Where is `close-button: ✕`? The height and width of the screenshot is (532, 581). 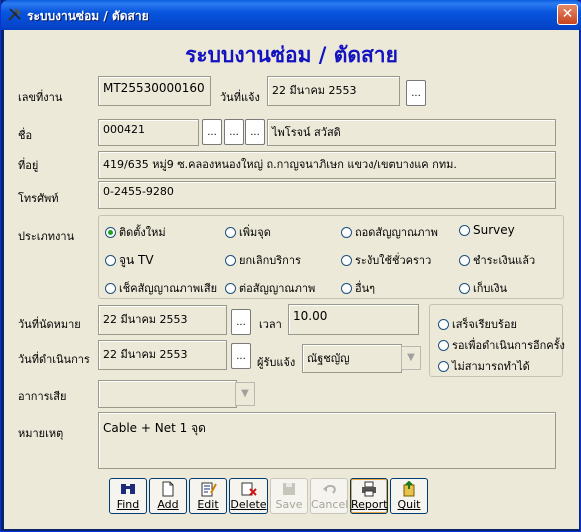 close-button: ✕ is located at coordinates (567, 14).